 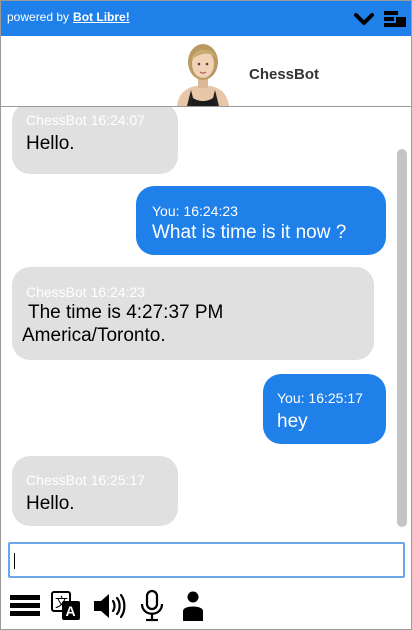 What do you see at coordinates (95, 491) in the screenshot?
I see `message-bot: ChessBot 16:25:17 Hello.` at bounding box center [95, 491].